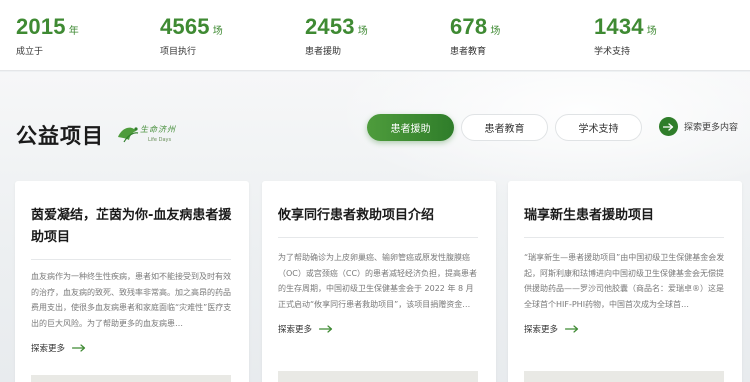 The height and width of the screenshot is (382, 750). I want to click on stat-label: 学术支持, so click(612, 52).